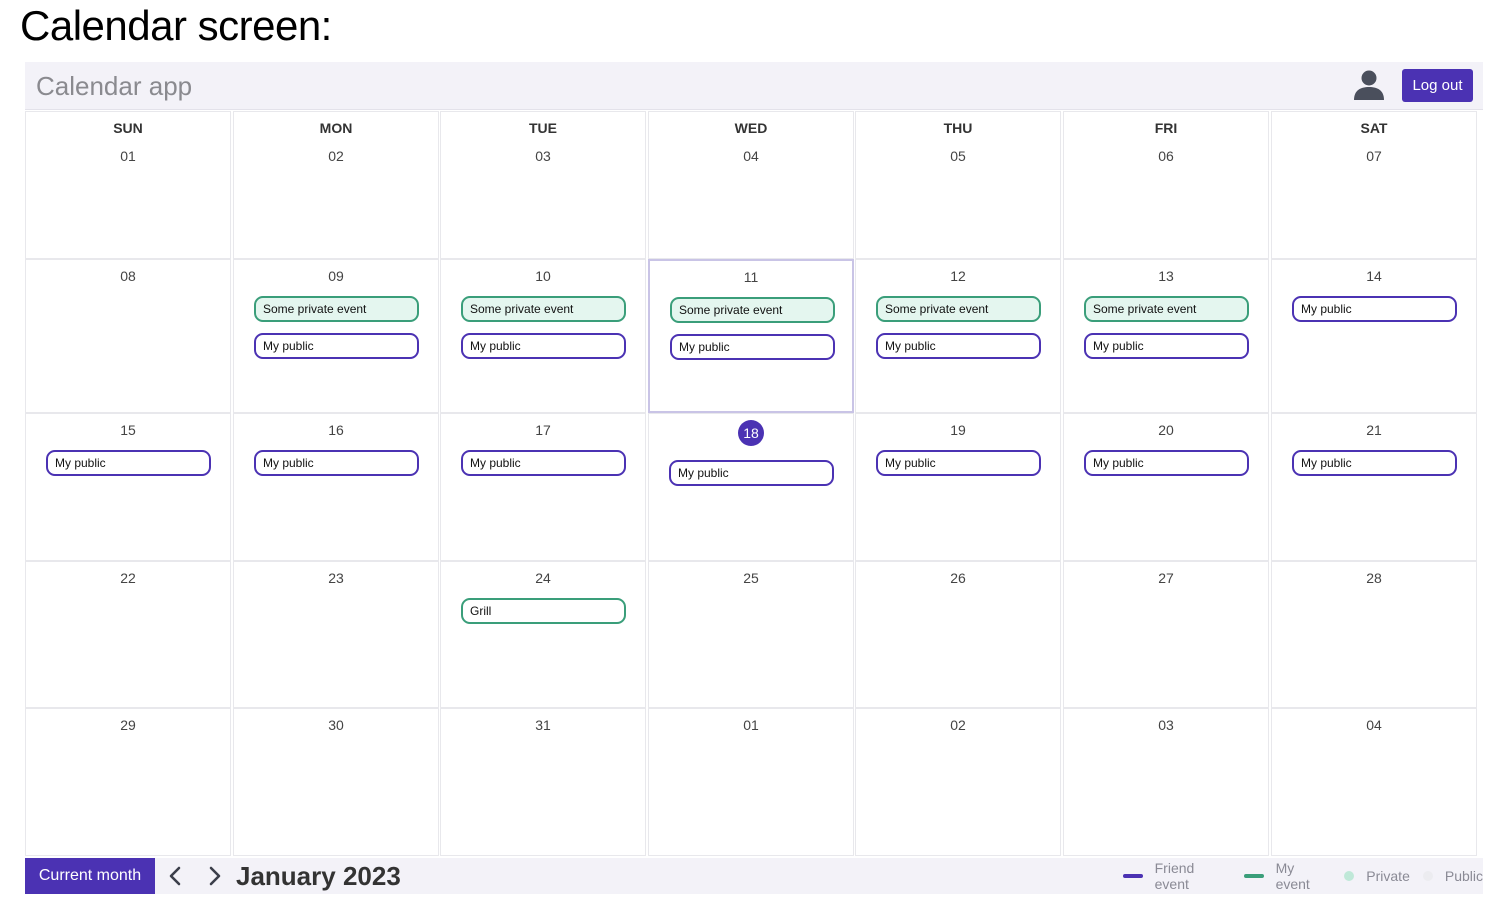  What do you see at coordinates (128, 185) in the screenshot?
I see `day-cell: SUN 01` at bounding box center [128, 185].